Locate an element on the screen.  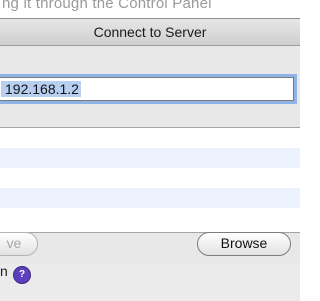
remove-button: ve is located at coordinates (19, 244).